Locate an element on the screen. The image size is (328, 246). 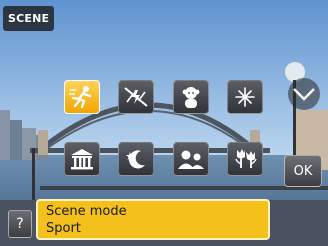
scene-tile-flower is located at coordinates (245, 159).